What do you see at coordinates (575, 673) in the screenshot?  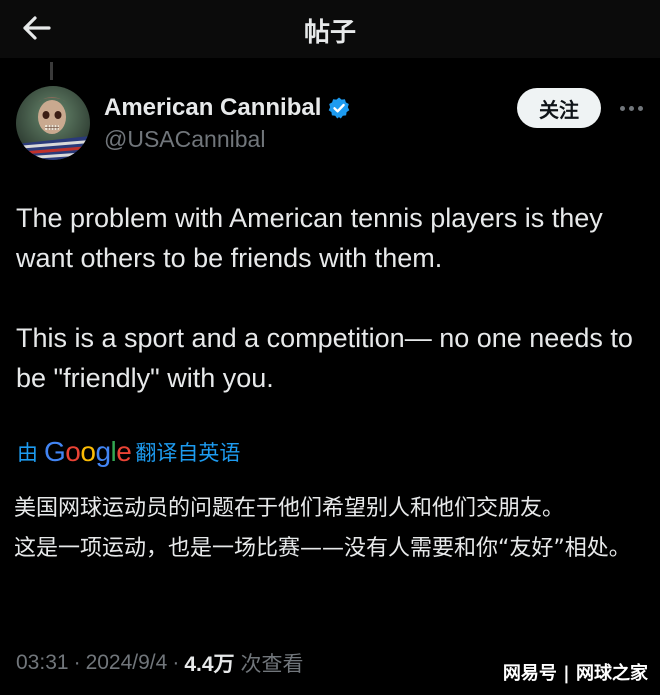 I see `source-watermark: 网易号 | 网球之家` at bounding box center [575, 673].